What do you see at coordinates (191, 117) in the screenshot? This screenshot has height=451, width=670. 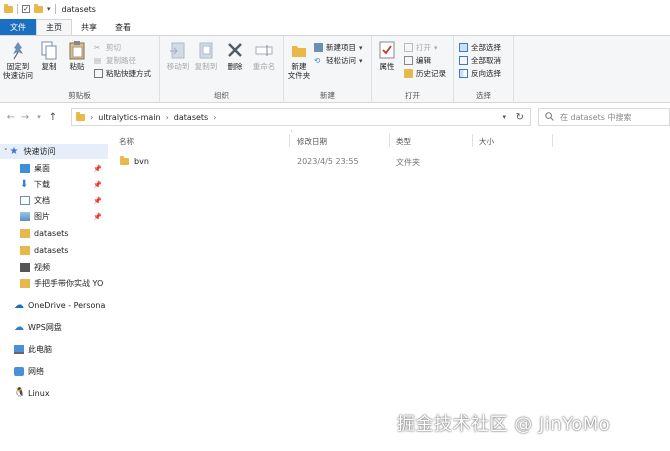 I see `breadcrumb-datasets: datasets` at bounding box center [191, 117].